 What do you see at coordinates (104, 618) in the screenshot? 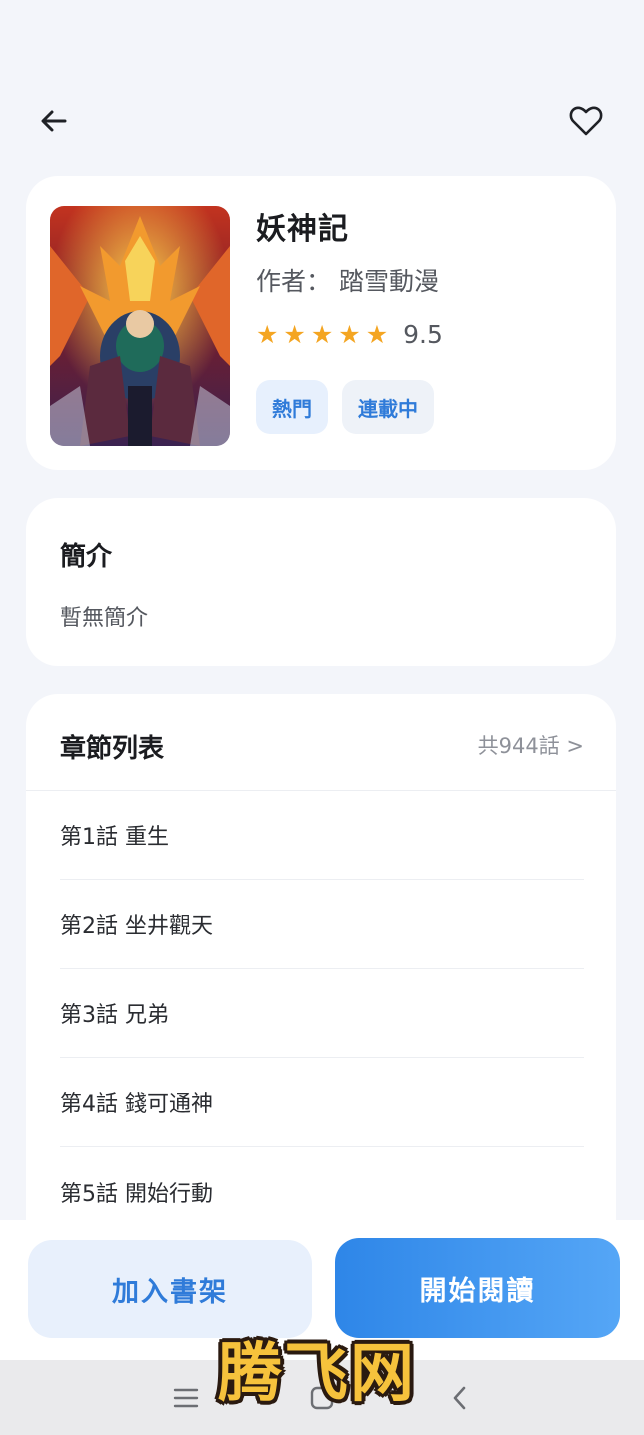
I see `intro-text: 暫無簡介` at bounding box center [104, 618].